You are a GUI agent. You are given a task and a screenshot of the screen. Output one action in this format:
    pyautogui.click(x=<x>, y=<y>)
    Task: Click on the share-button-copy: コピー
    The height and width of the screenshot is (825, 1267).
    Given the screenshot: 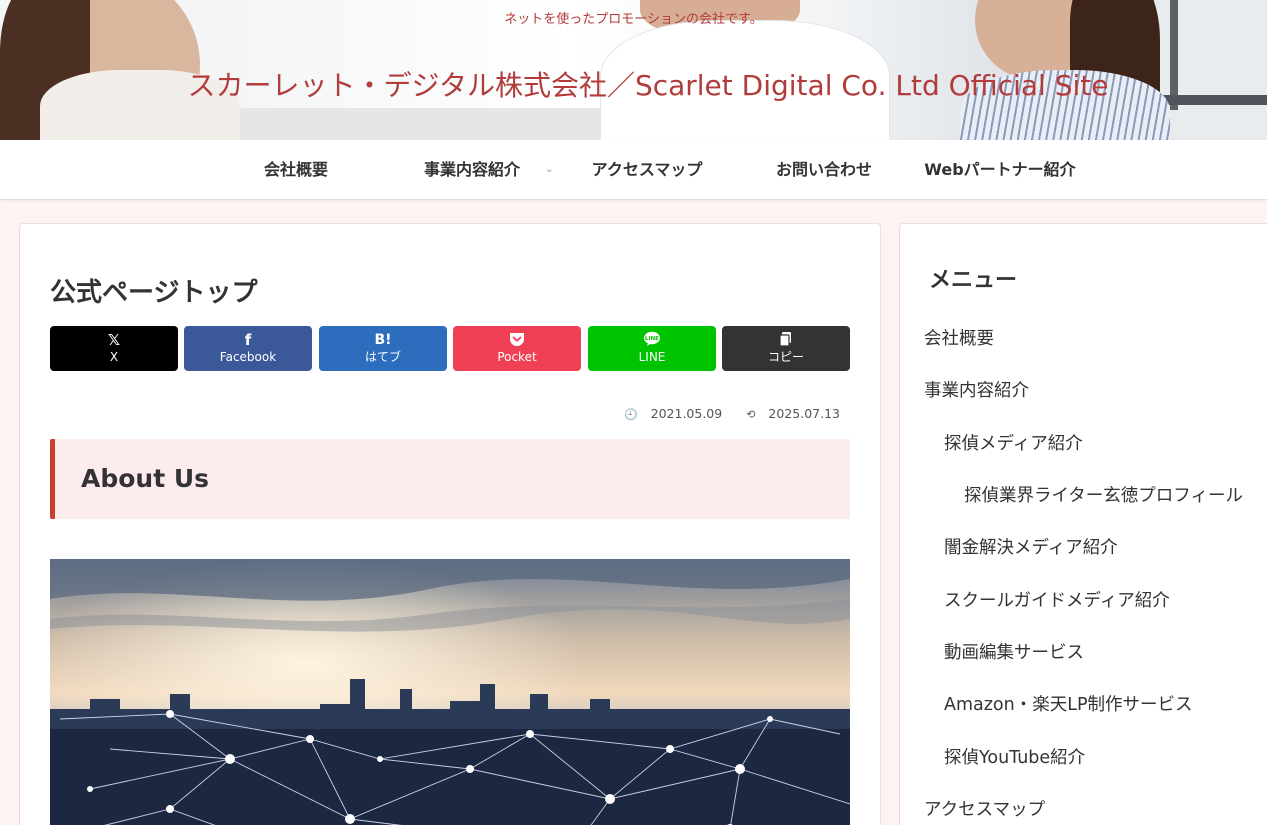 What is the action you would take?
    pyautogui.click(x=786, y=348)
    